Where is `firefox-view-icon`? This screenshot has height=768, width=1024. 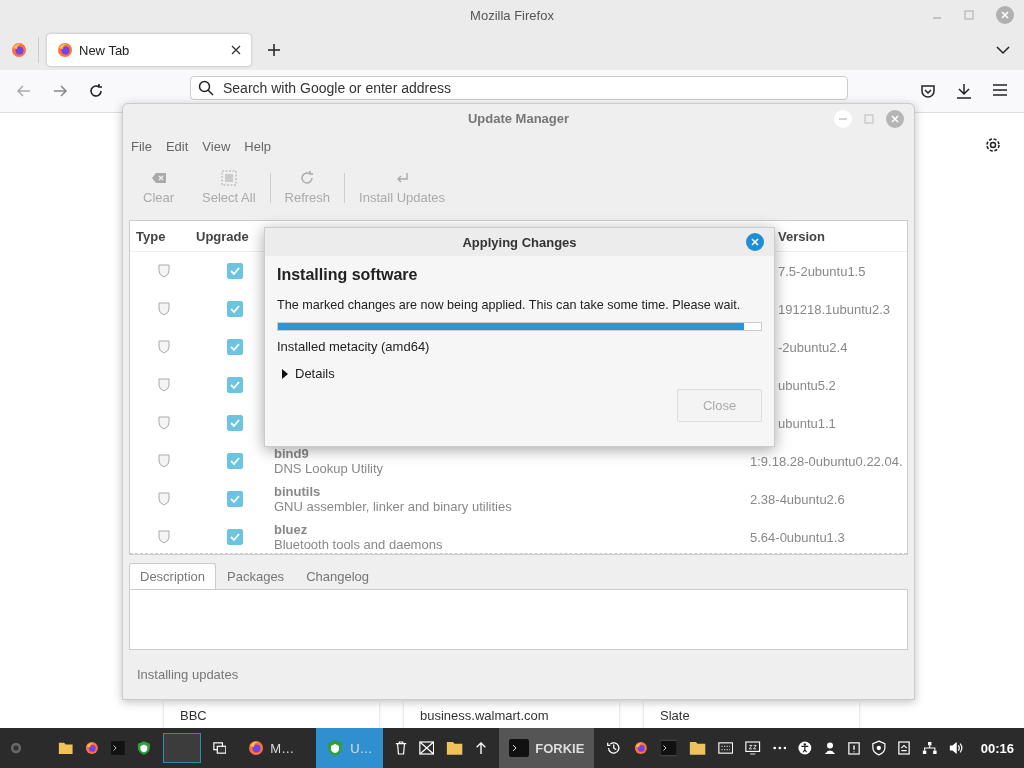
firefox-view-icon is located at coordinates (19, 50).